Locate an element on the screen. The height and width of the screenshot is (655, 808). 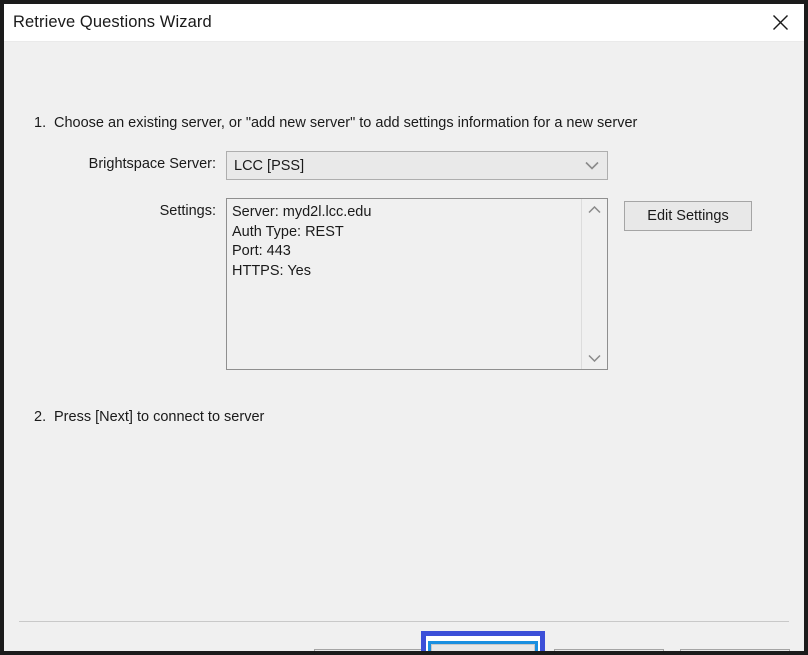
cancel-button: Cancel is located at coordinates (609, 650).